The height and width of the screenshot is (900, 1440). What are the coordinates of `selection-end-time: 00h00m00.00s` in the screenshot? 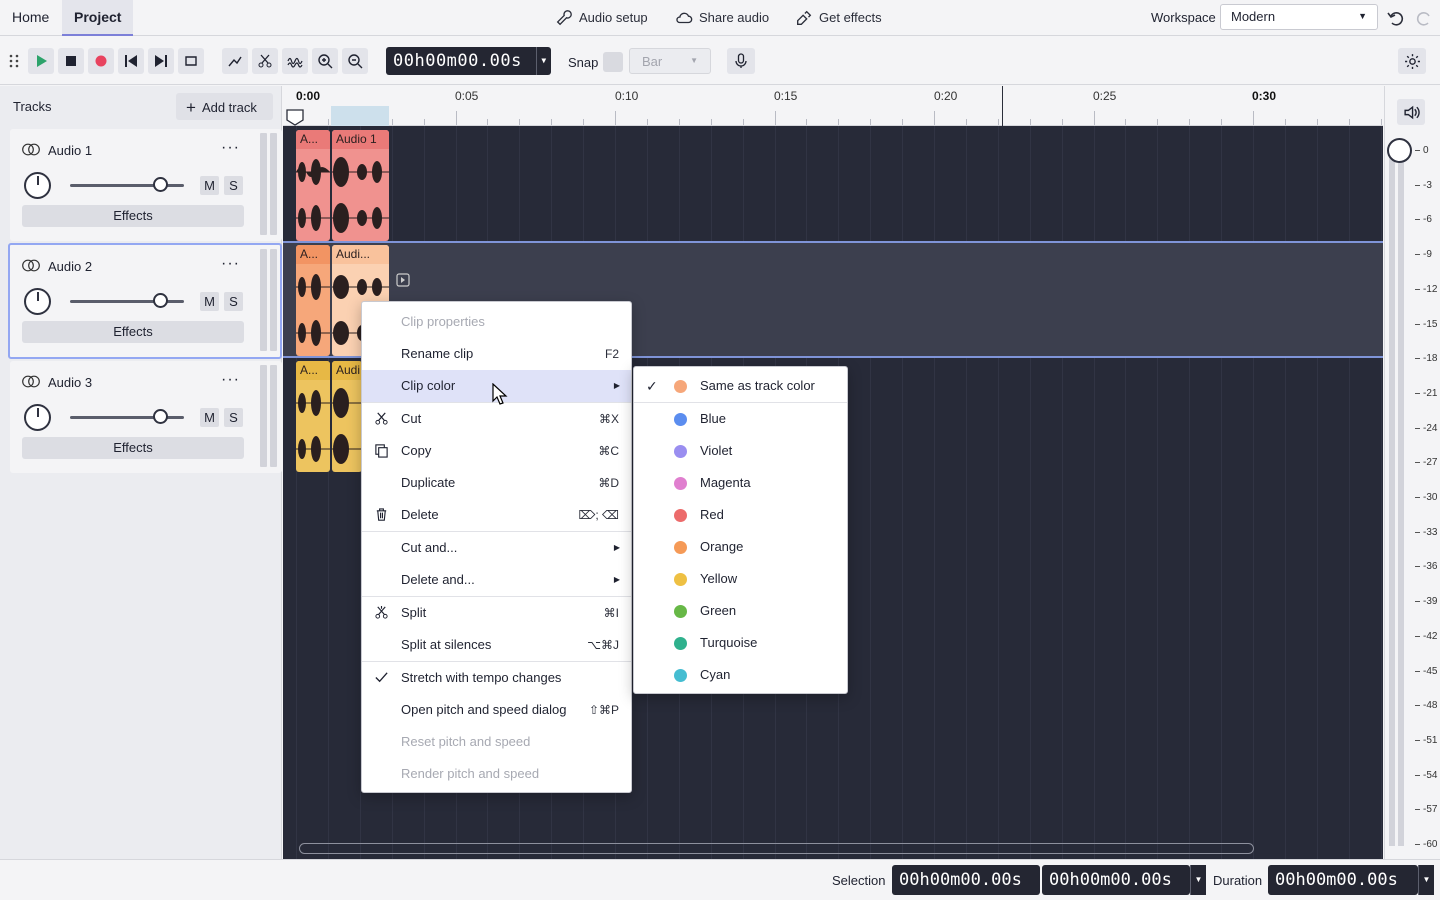 It's located at (1116, 880).